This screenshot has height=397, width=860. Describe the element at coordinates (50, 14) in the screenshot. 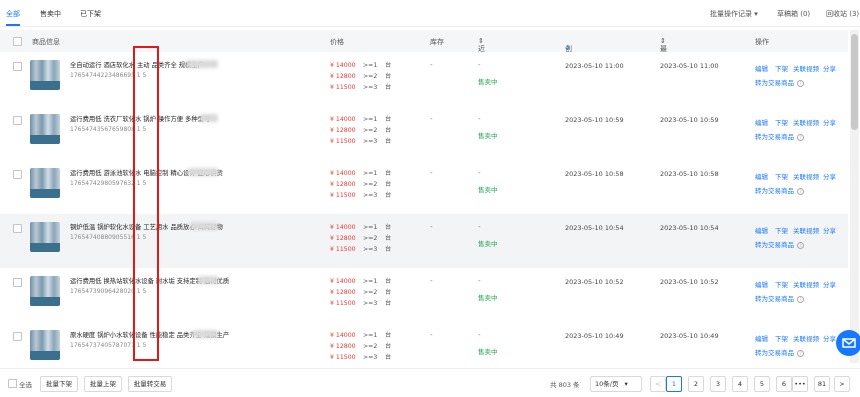

I see `tab-on-sale: 售卖中` at that location.